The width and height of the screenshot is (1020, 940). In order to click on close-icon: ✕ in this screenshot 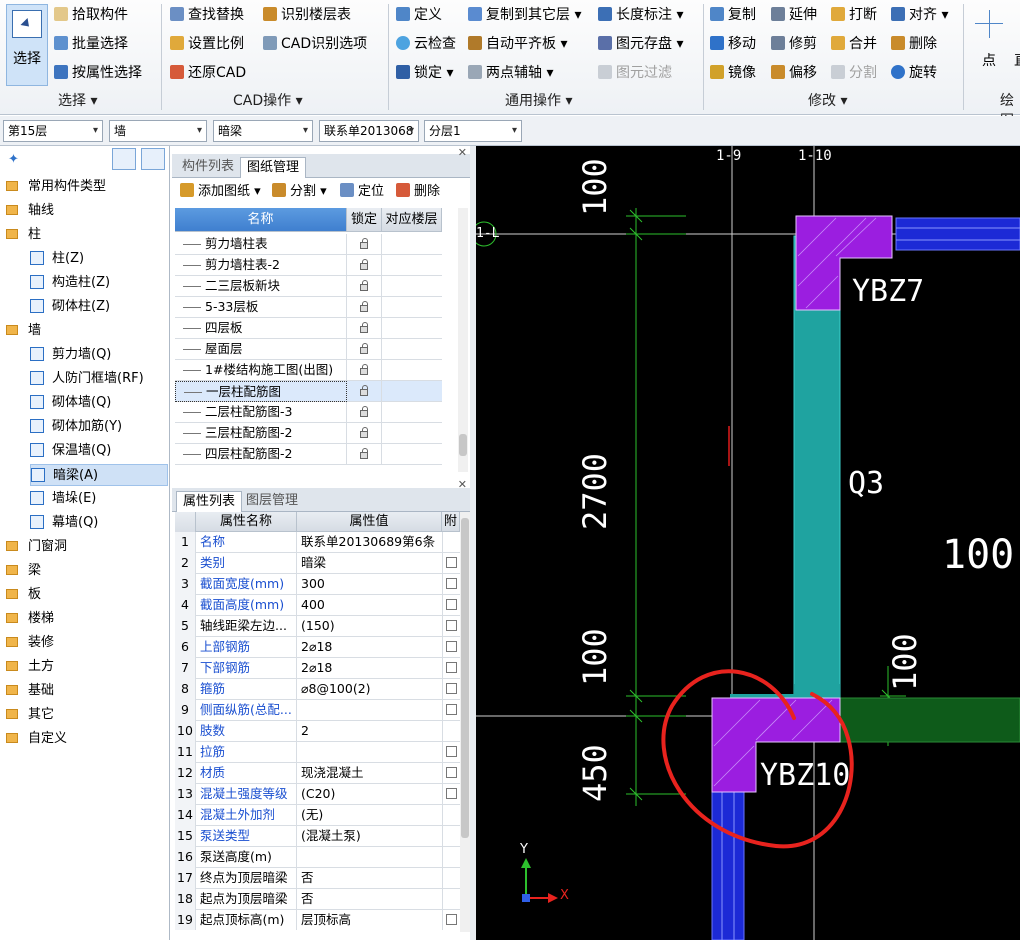, I will do `click(462, 152)`.